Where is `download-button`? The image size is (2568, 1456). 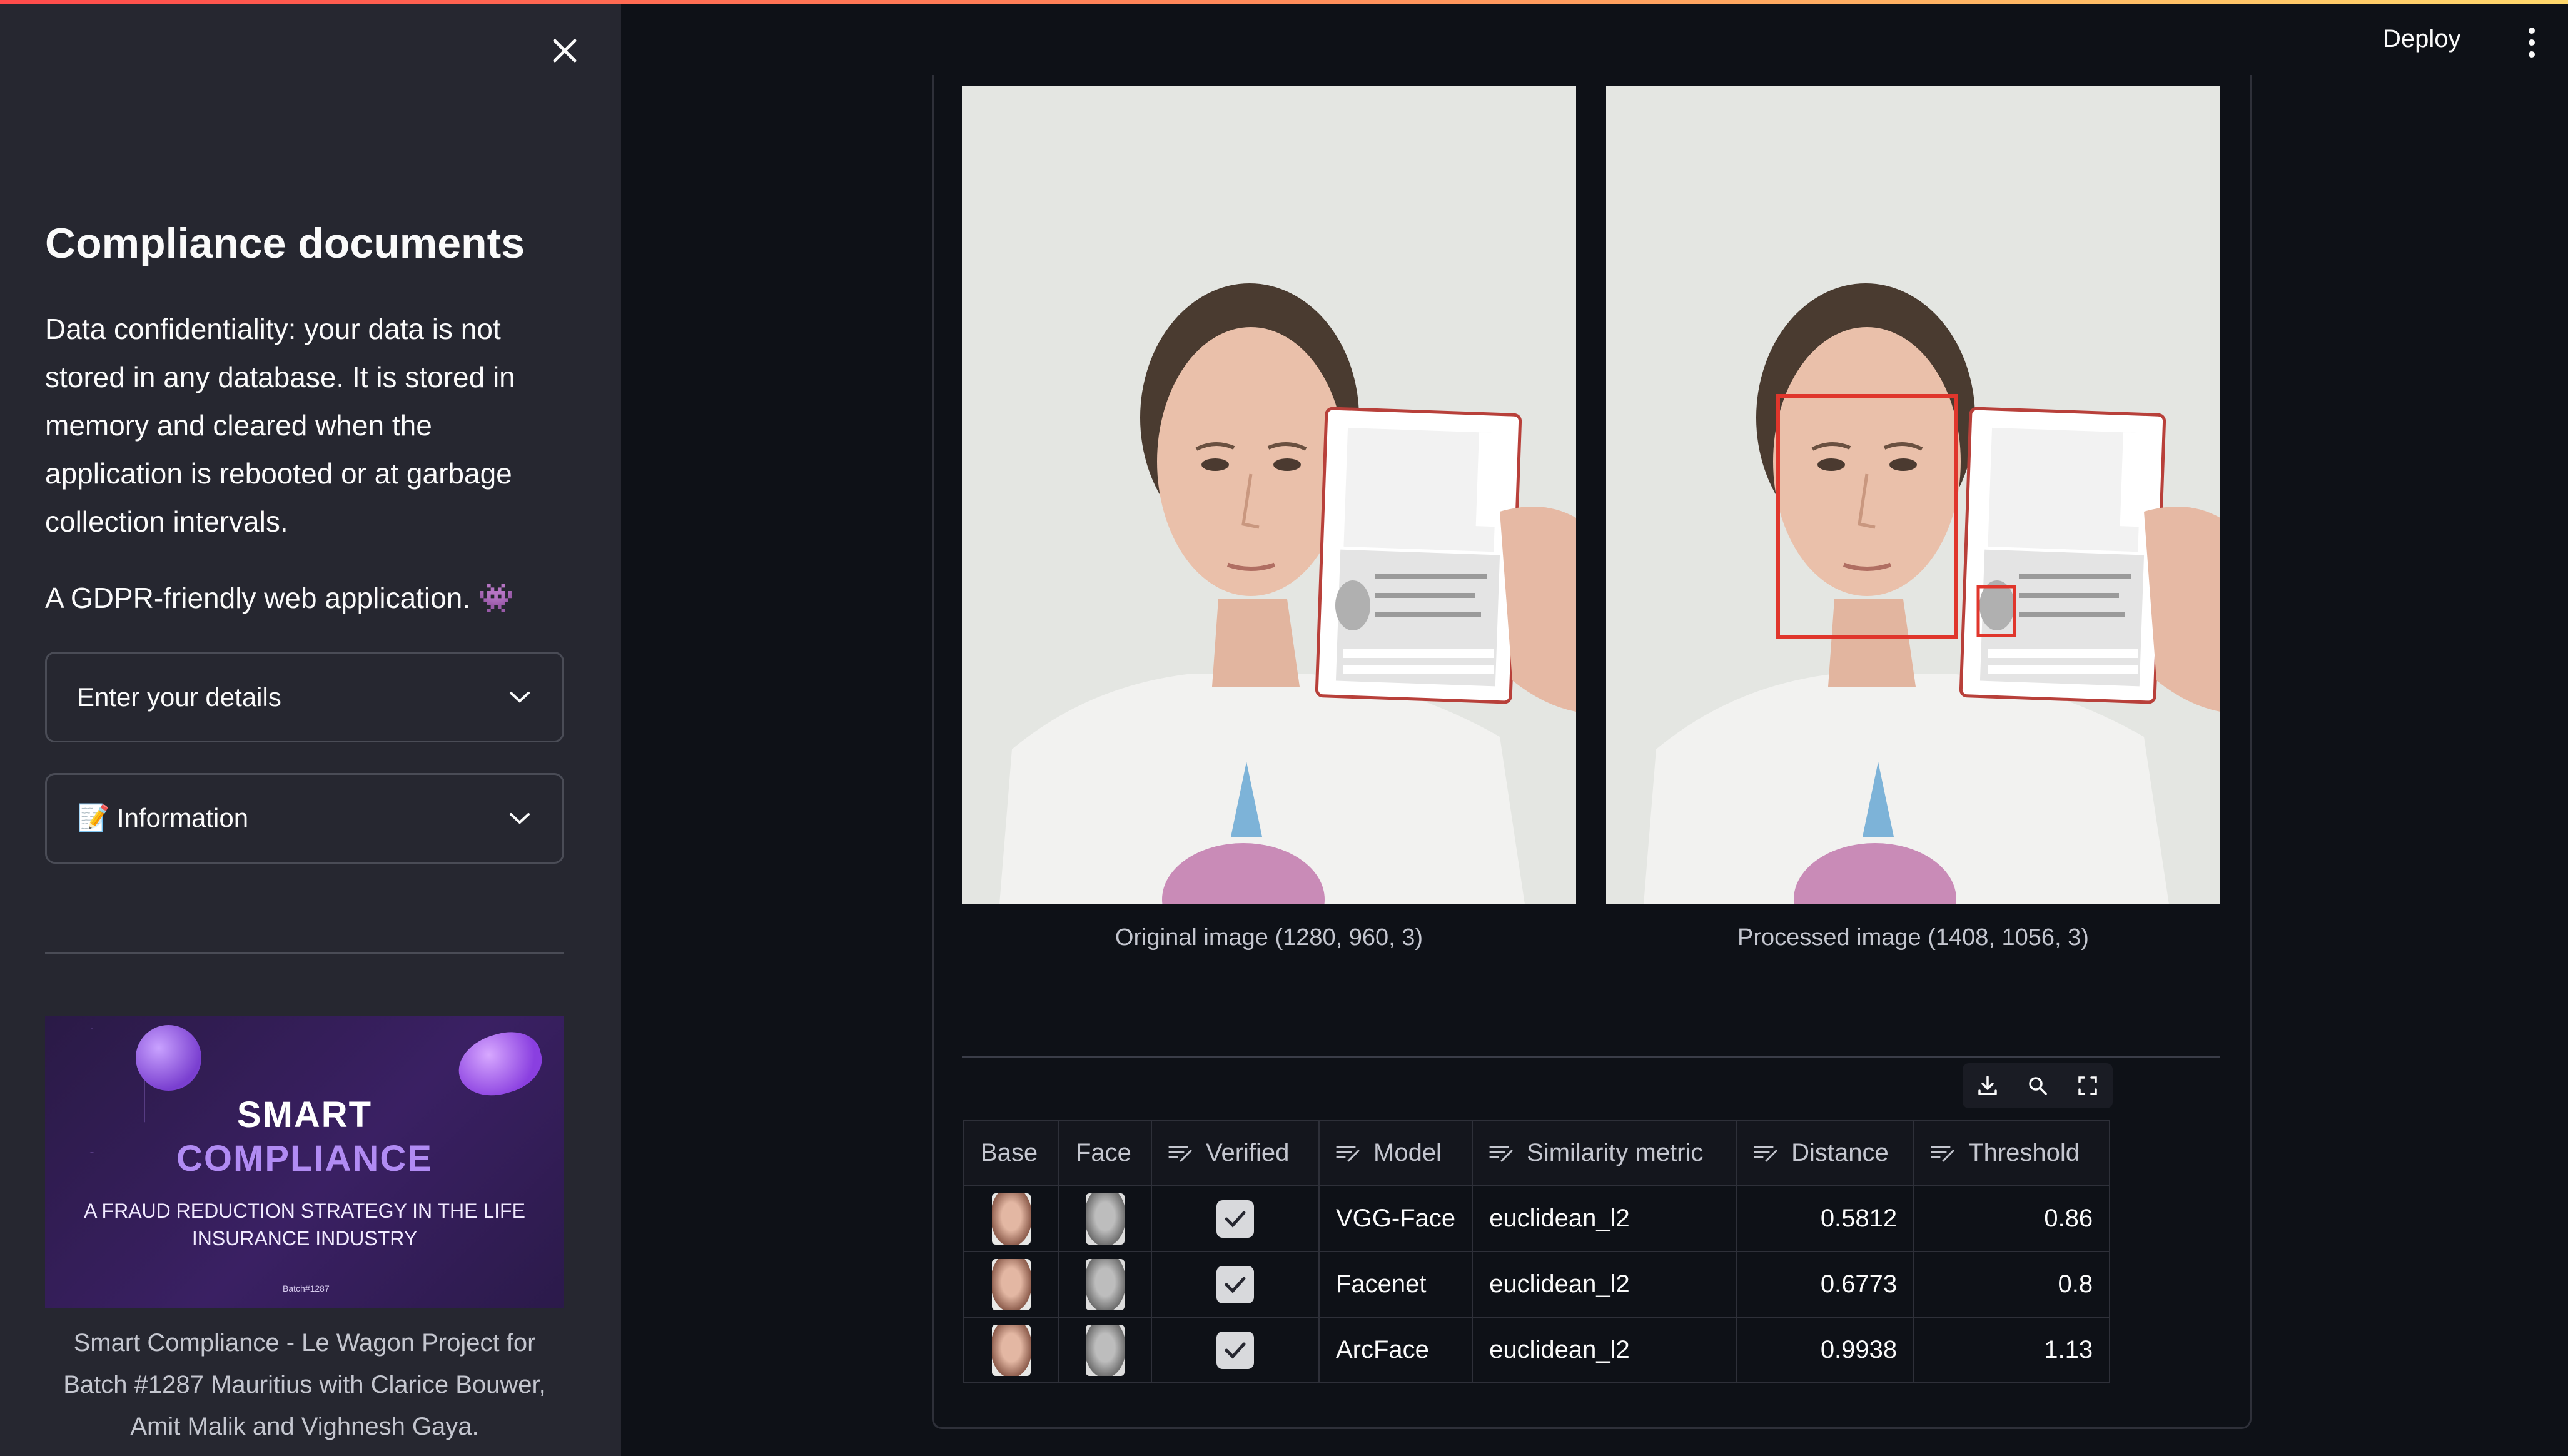 download-button is located at coordinates (1987, 1085).